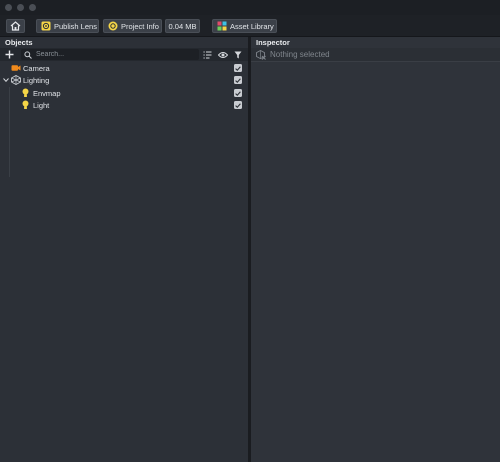 This screenshot has width=500, height=462. I want to click on tree-item-light: Light, so click(124, 105).